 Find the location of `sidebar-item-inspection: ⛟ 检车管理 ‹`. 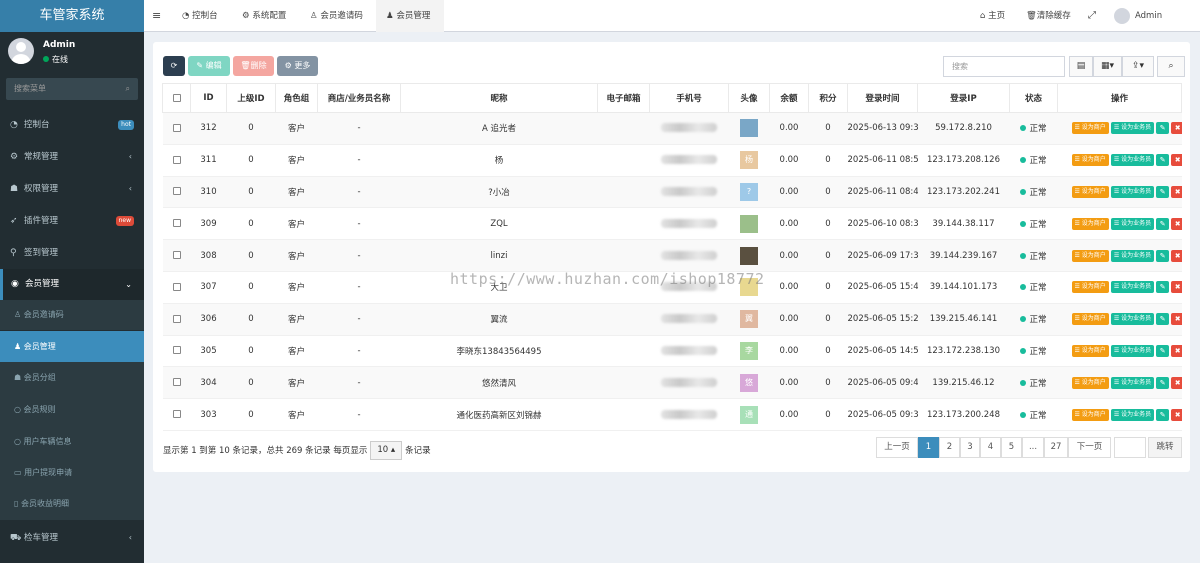

sidebar-item-inspection: ⛟ 检车管理 ‹ is located at coordinates (72, 538).